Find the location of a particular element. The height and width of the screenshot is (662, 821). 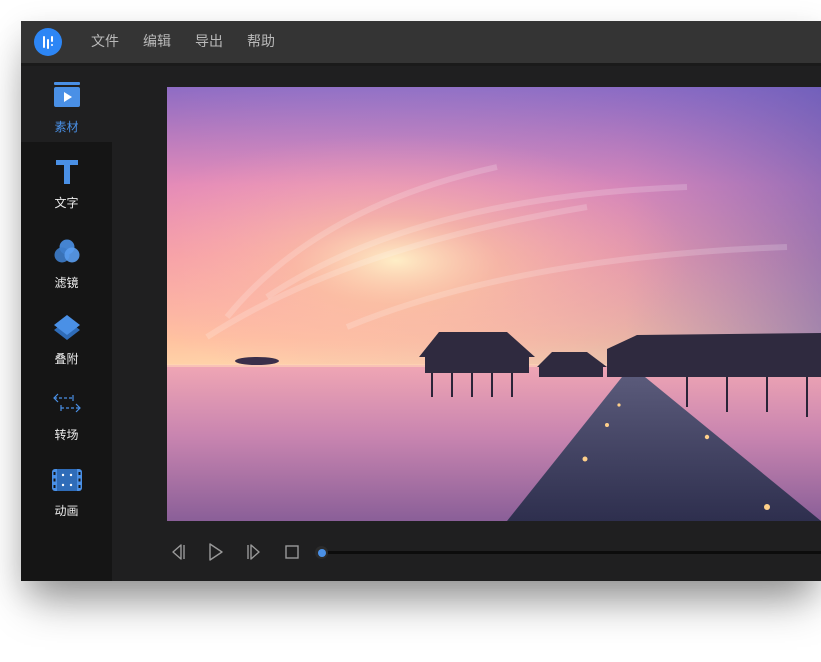

overlay-icon is located at coordinates (67, 327).